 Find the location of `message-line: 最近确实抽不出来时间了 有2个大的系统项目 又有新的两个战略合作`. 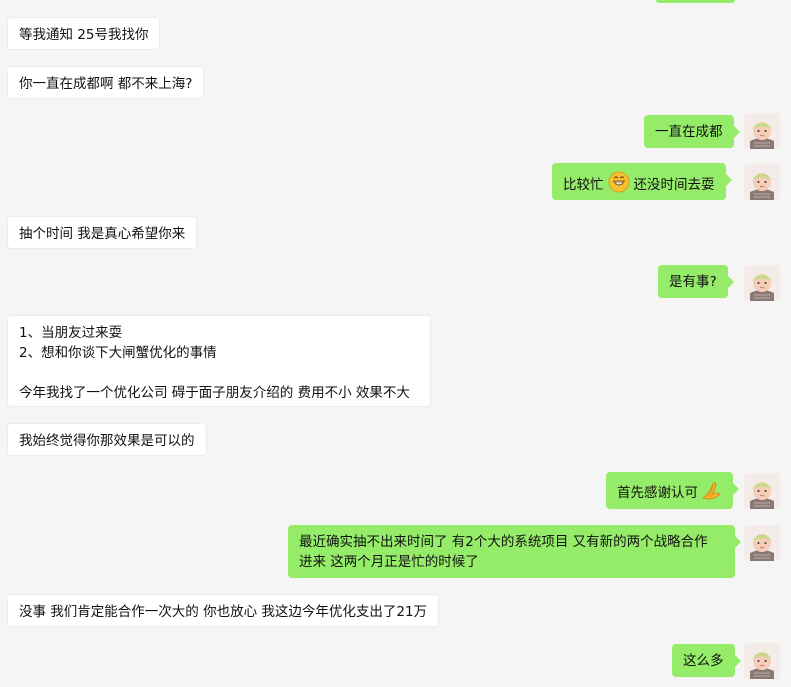

message-line: 最近确实抽不出来时间了 有2个大的系统项目 又有新的两个战略合作 is located at coordinates (503, 542).